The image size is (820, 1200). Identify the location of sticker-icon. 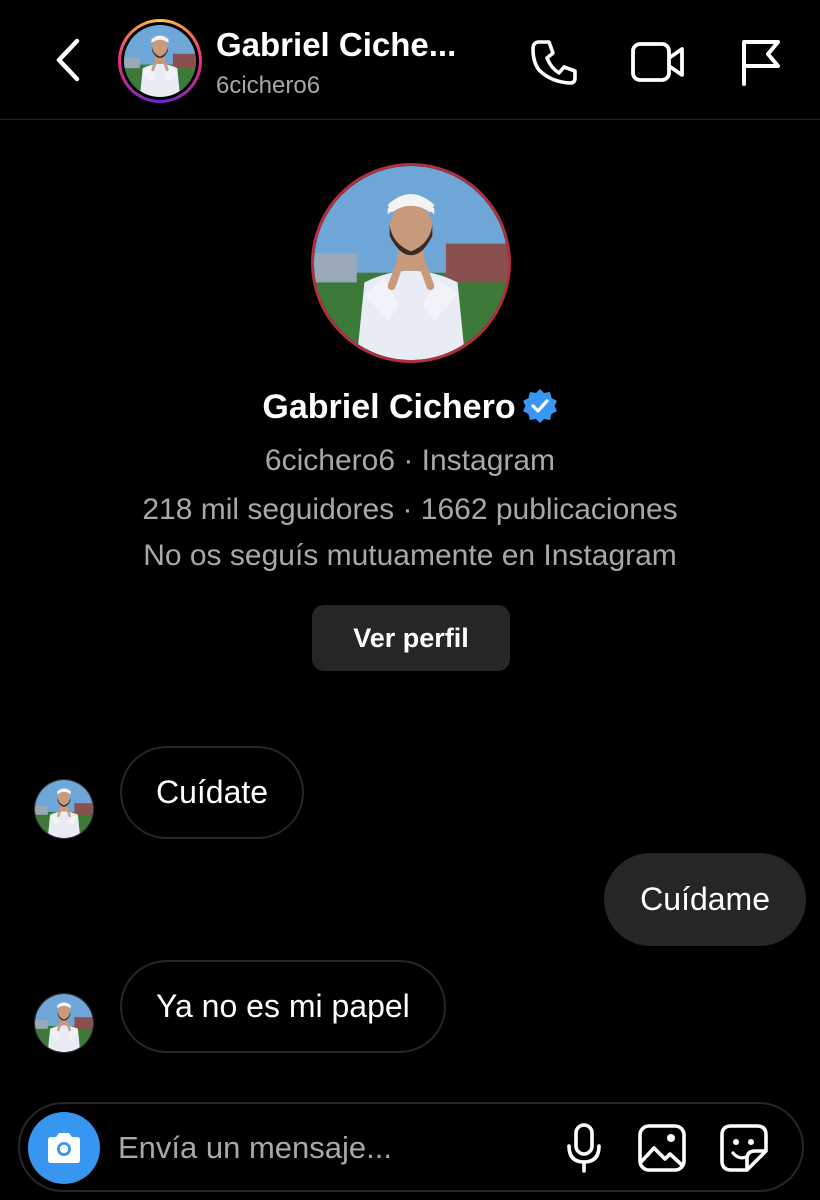
(744, 1148).